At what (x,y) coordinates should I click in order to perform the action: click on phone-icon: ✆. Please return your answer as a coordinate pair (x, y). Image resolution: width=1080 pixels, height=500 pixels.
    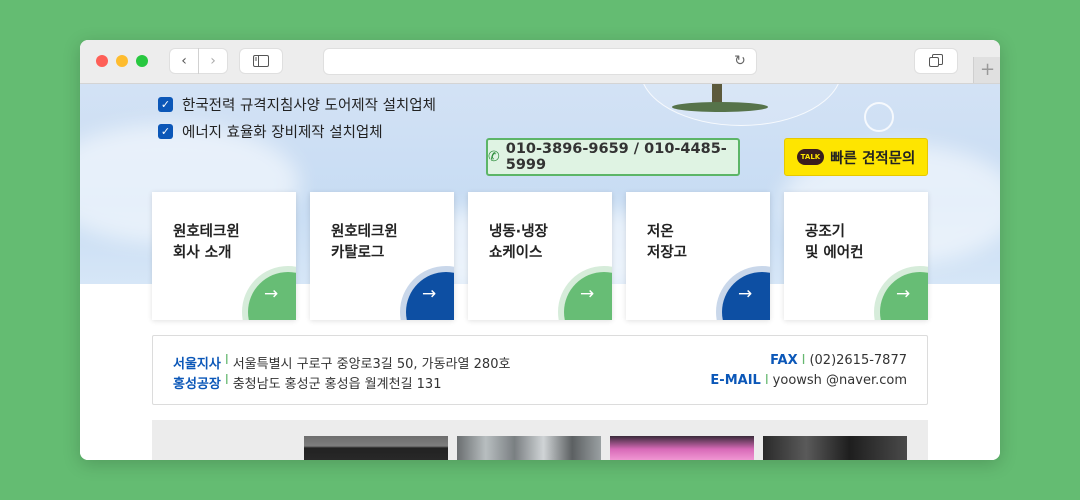
    Looking at the image, I should click on (494, 157).